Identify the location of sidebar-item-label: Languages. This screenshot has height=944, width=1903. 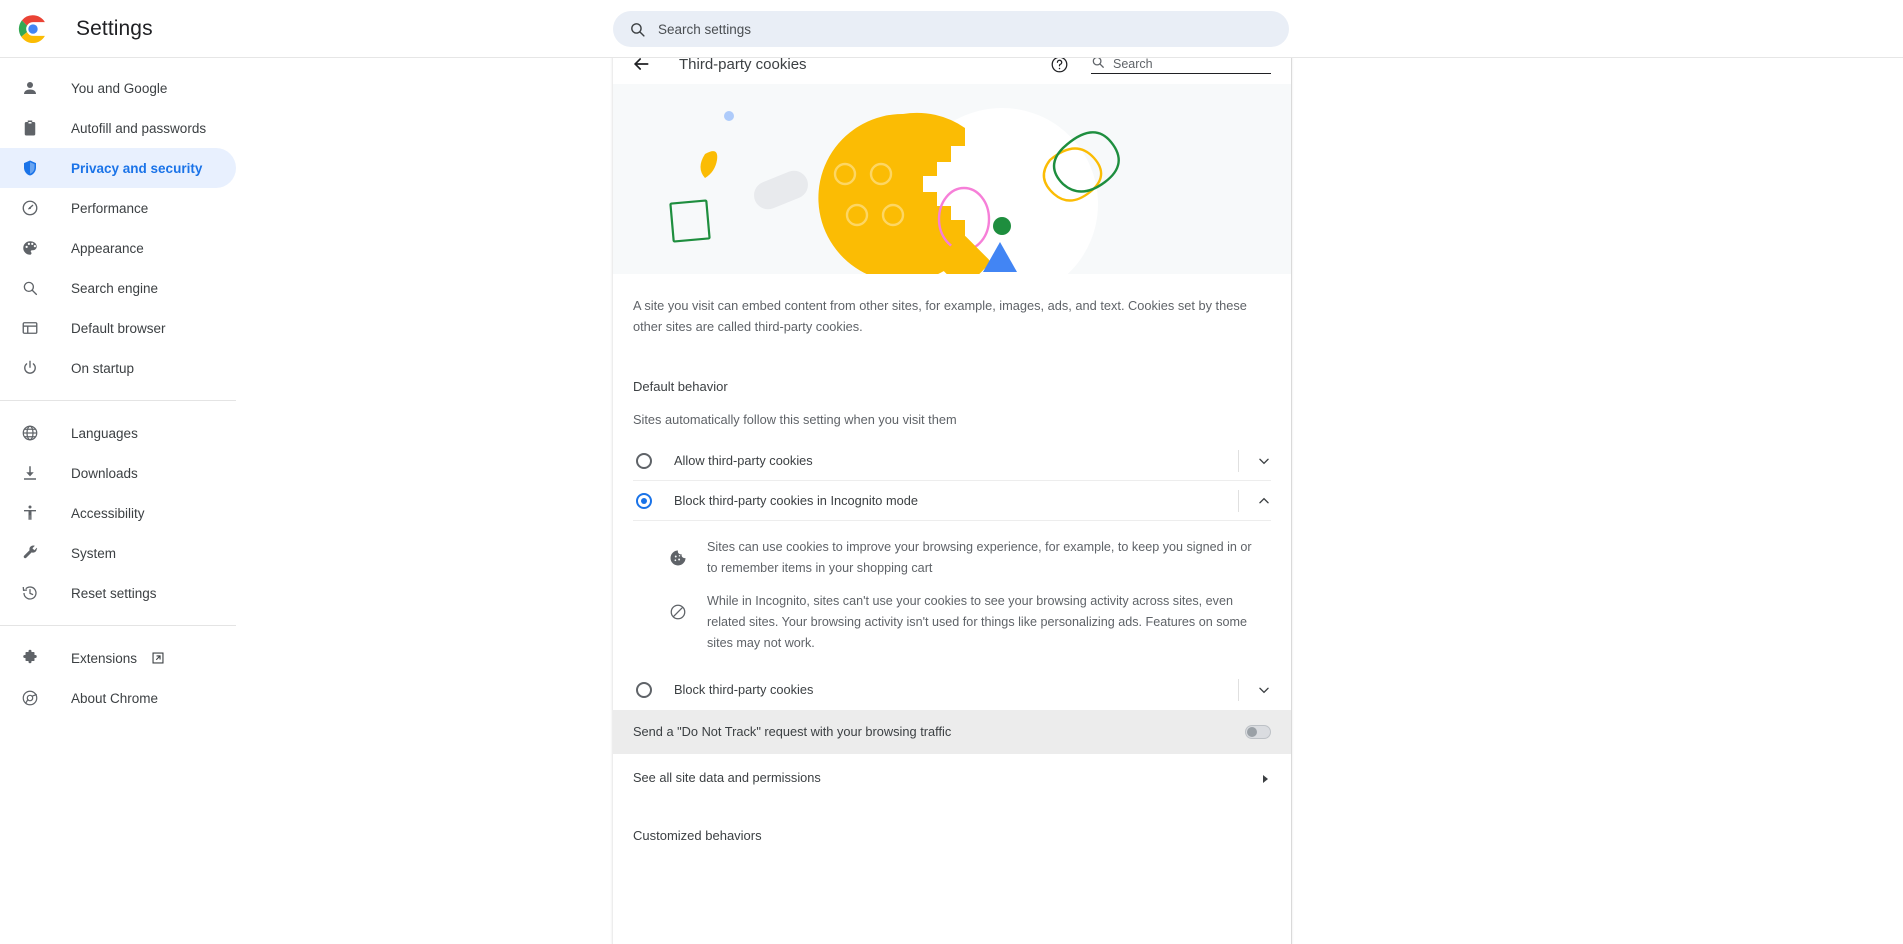
(104, 433).